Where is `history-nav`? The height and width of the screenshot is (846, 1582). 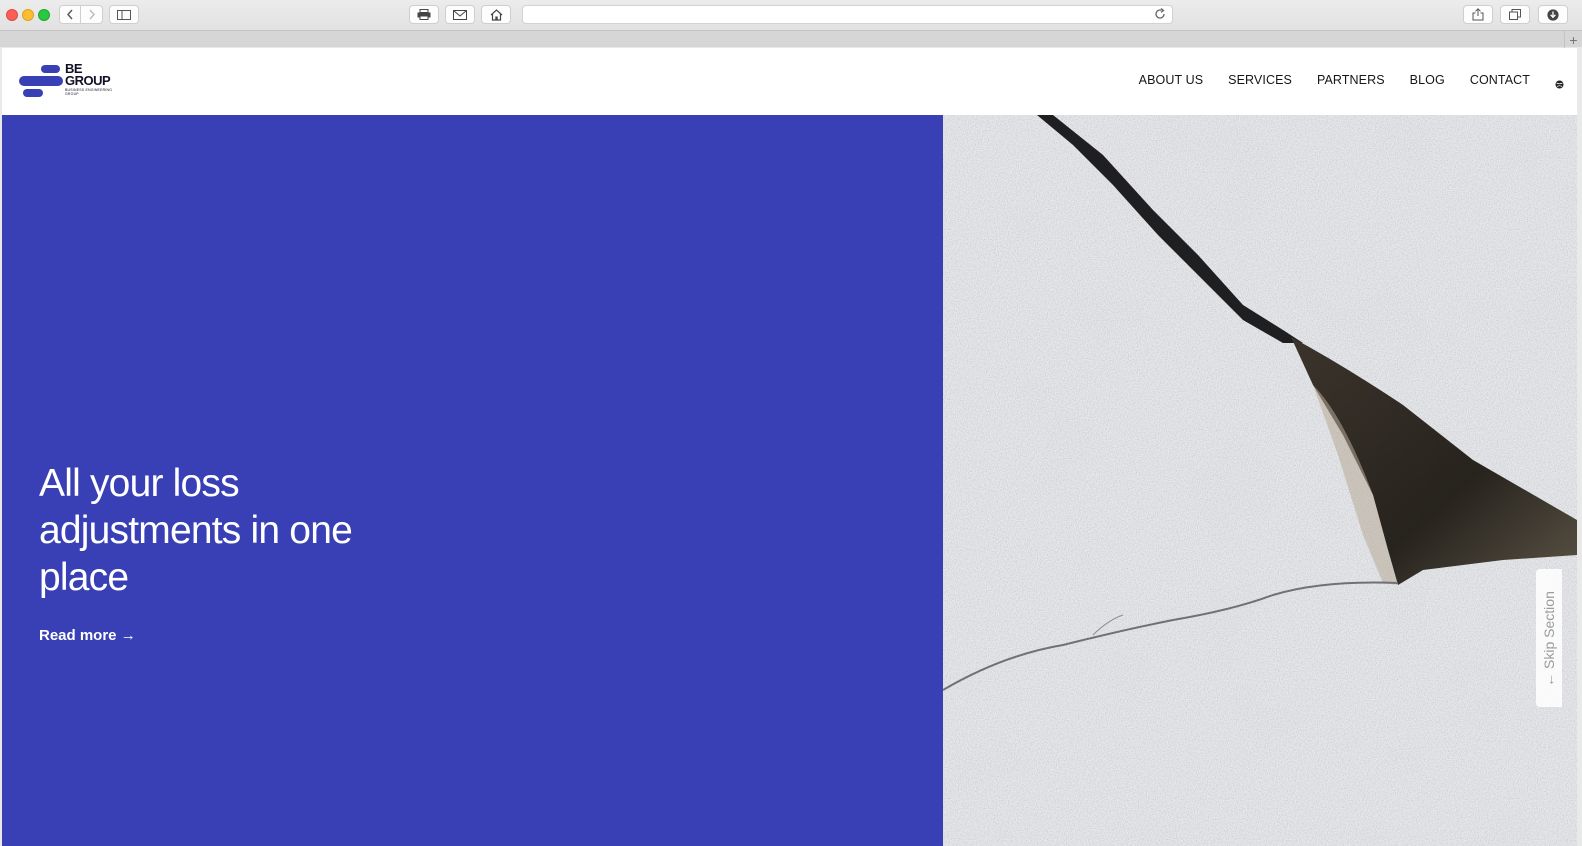 history-nav is located at coordinates (81, 14).